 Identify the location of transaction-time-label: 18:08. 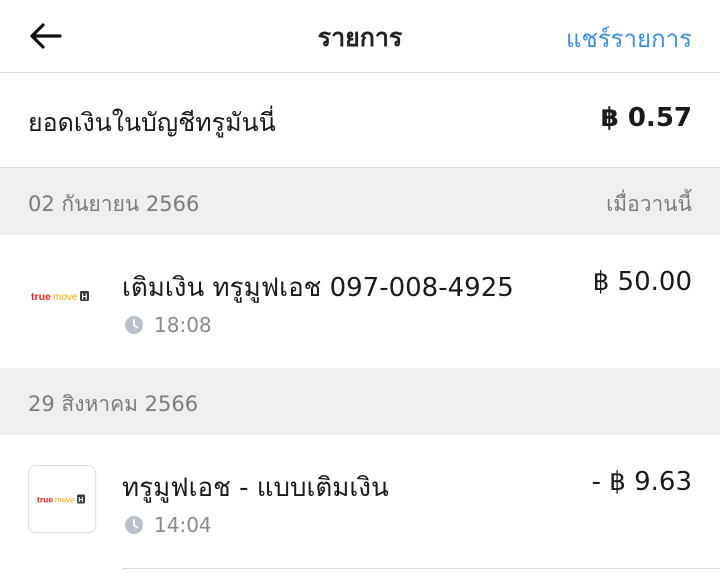
(183, 325).